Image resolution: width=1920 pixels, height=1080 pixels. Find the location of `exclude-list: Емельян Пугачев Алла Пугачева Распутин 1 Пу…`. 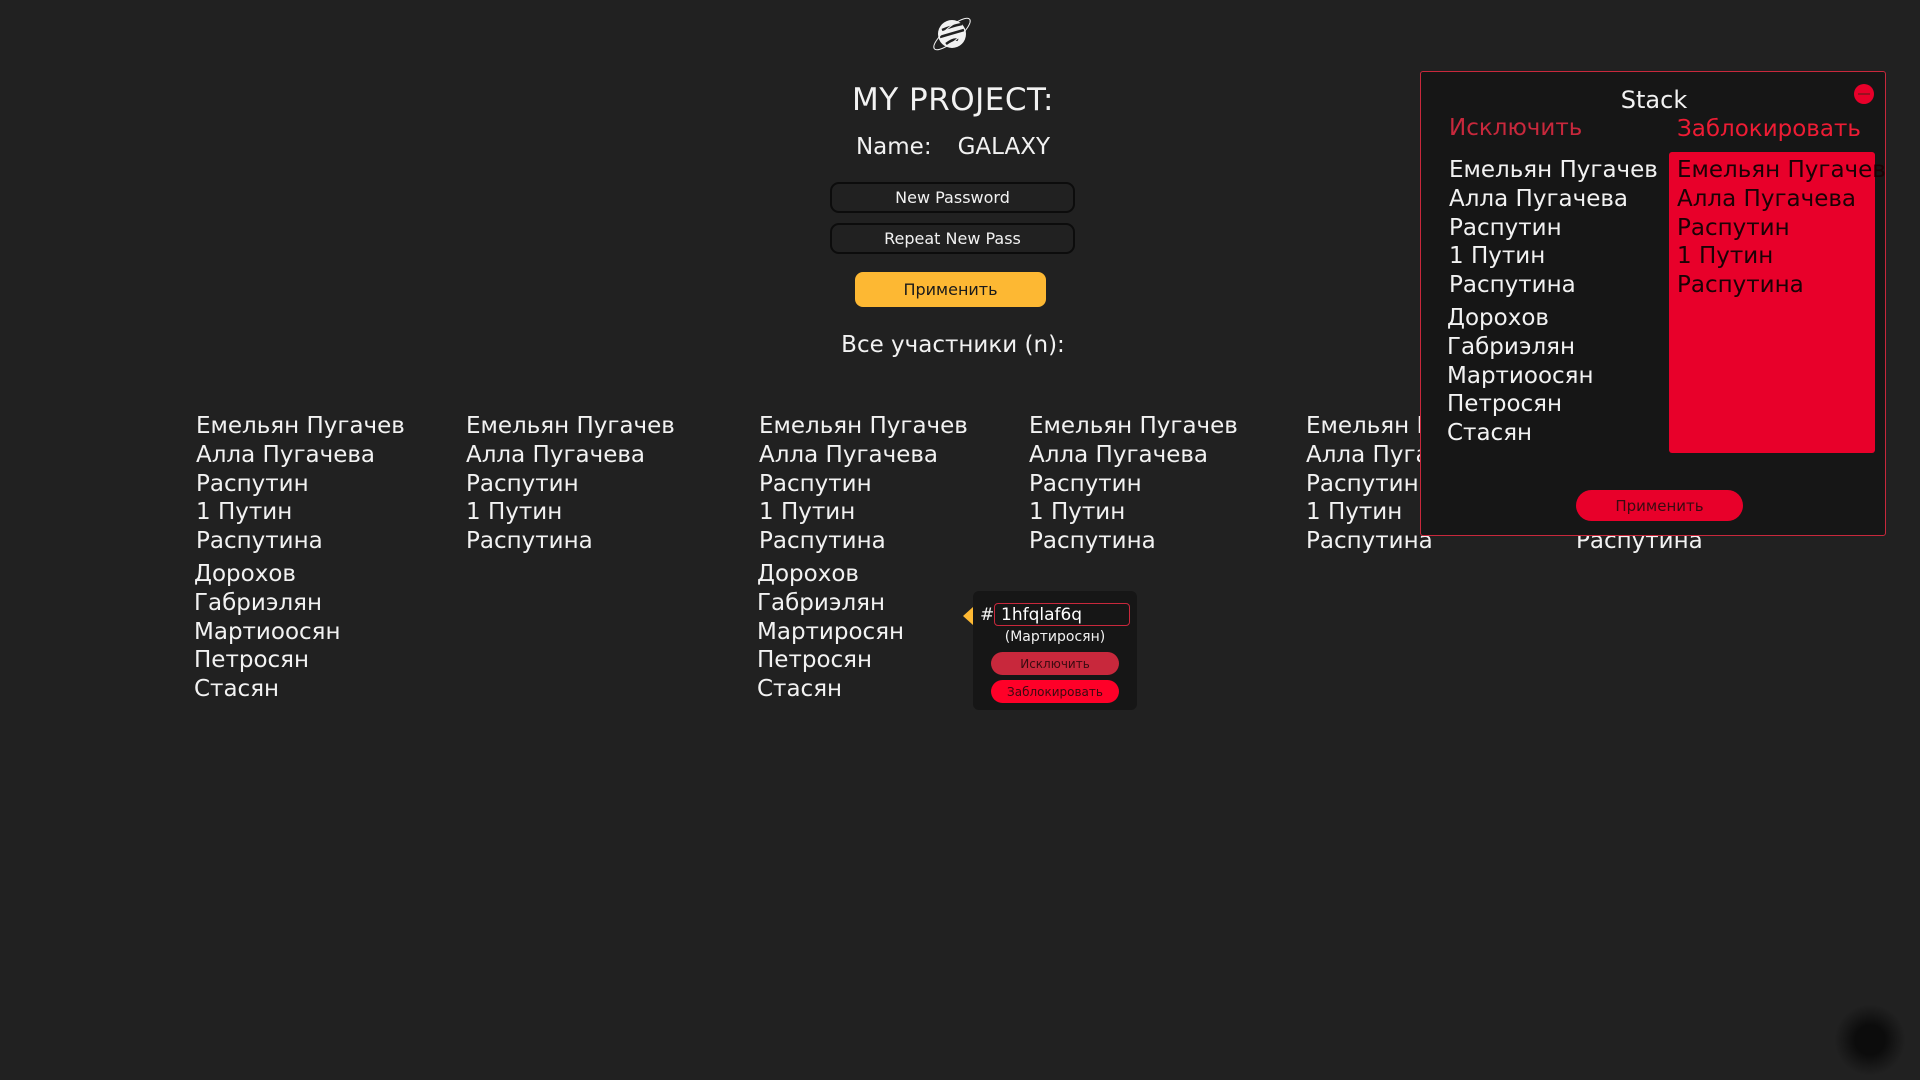

exclude-list: Емельян Пугачев Алла Пугачева Распутин 1 Пу… is located at coordinates (1552, 302).